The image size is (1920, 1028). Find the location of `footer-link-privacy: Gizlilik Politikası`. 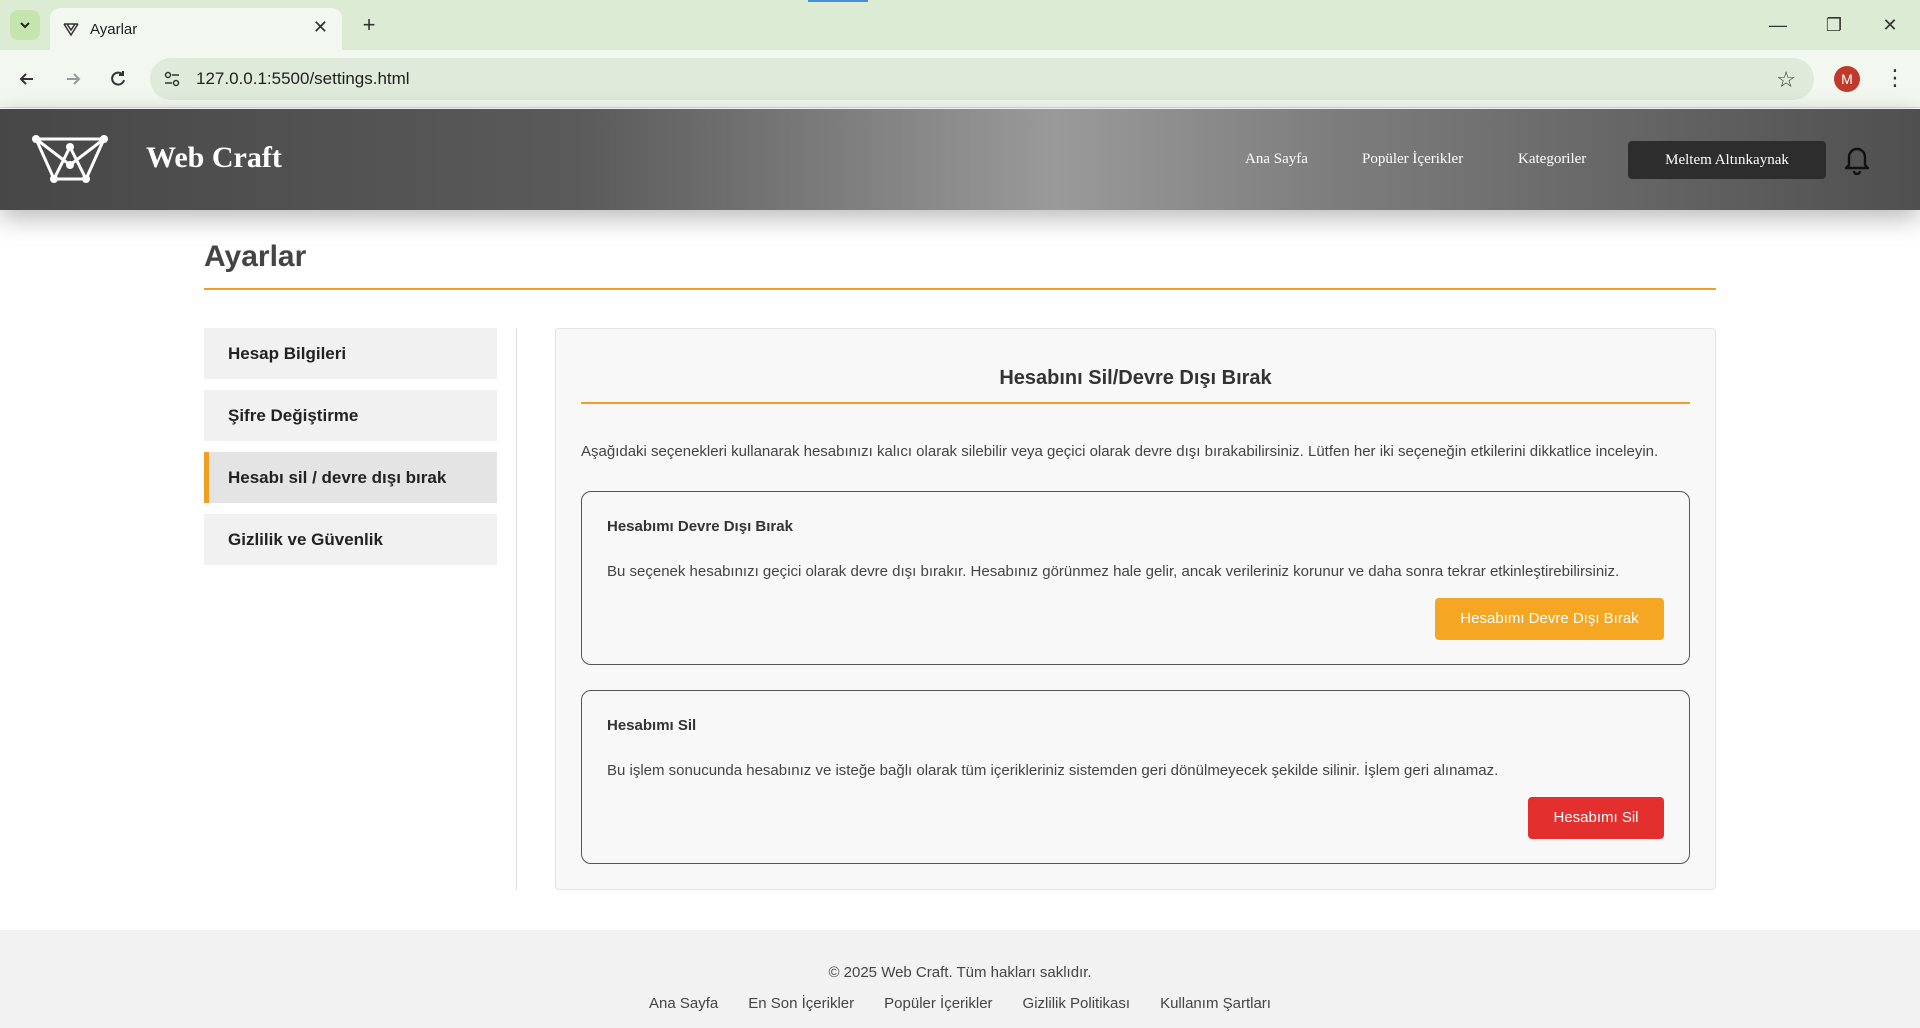

footer-link-privacy: Gizlilik Politikası is located at coordinates (1077, 1003).